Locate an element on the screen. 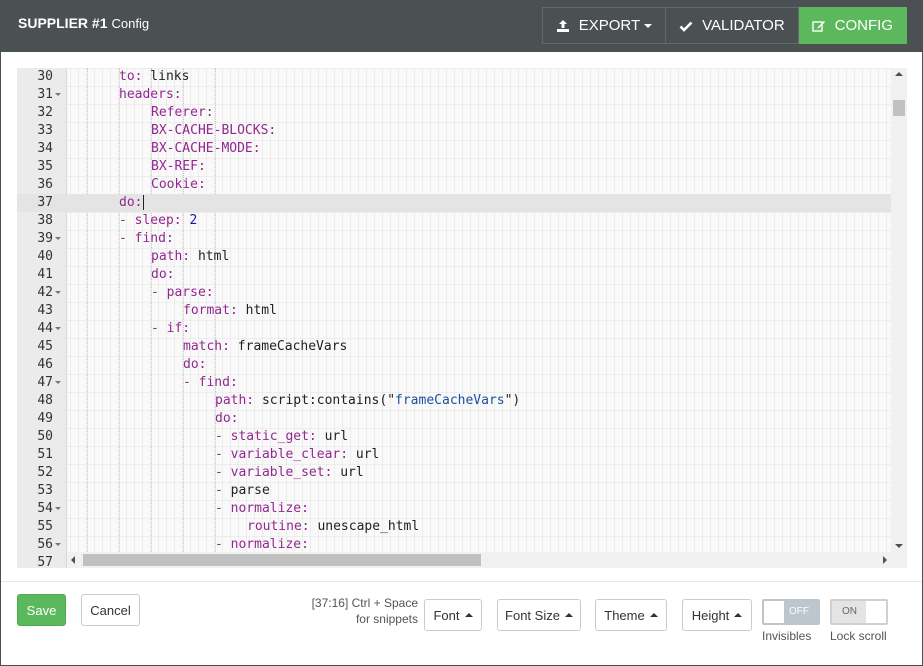  code-line: 47 - find: is located at coordinates (454, 383).